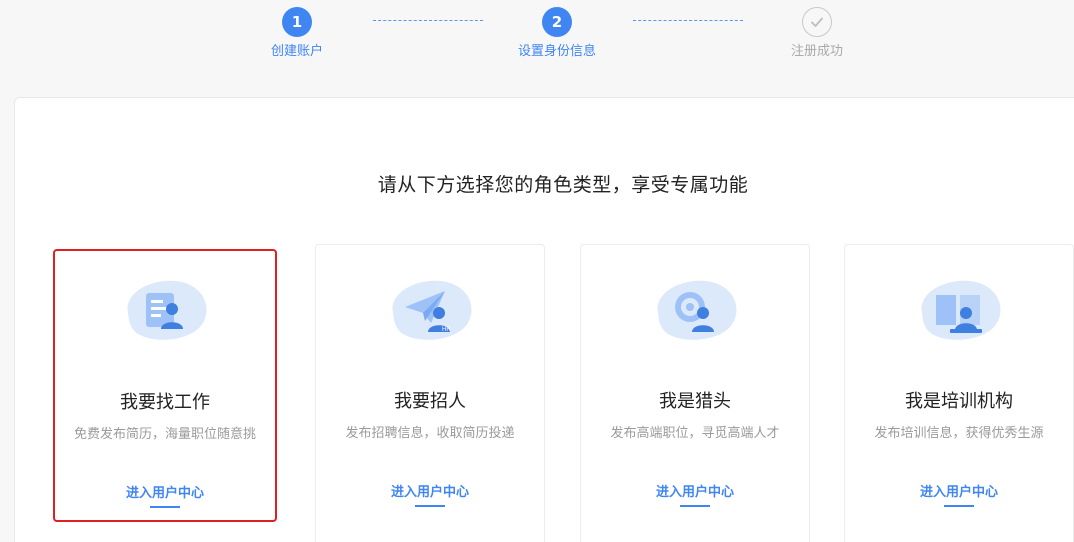  I want to click on paper-plane-hr-icon: HR, so click(430, 310).